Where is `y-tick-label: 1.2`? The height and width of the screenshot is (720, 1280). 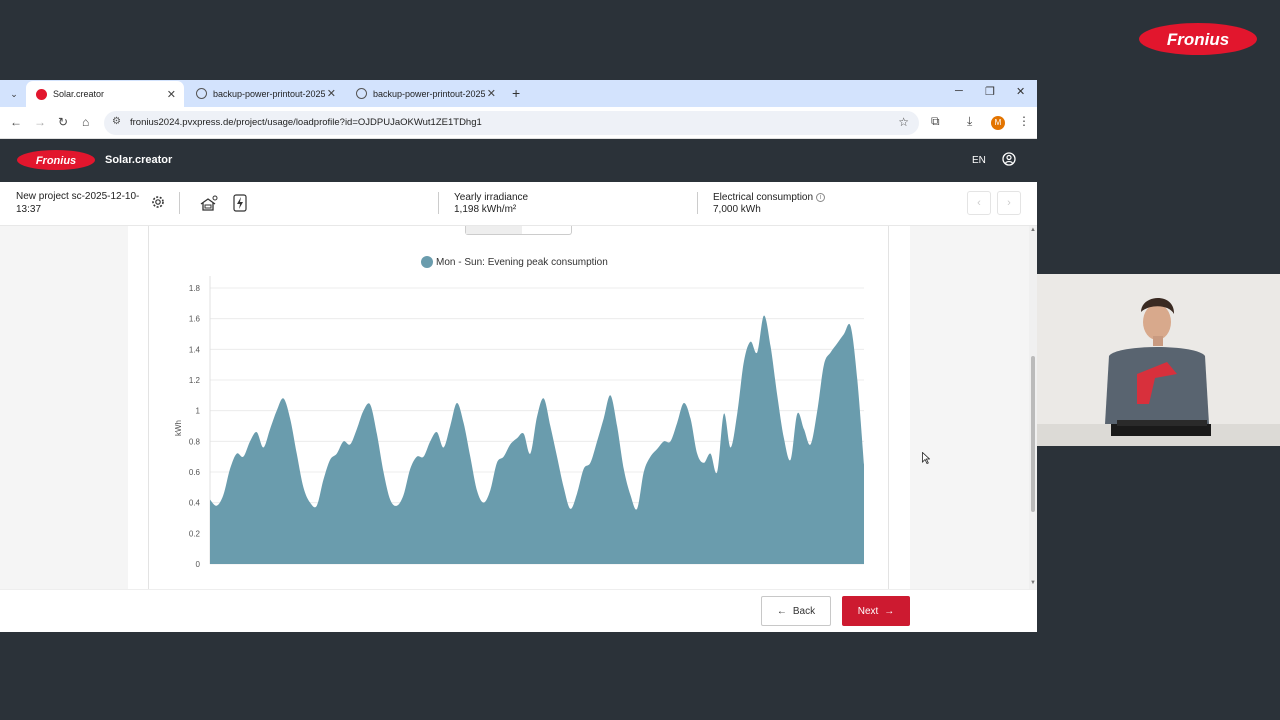
y-tick-label: 1.2 is located at coordinates (195, 380).